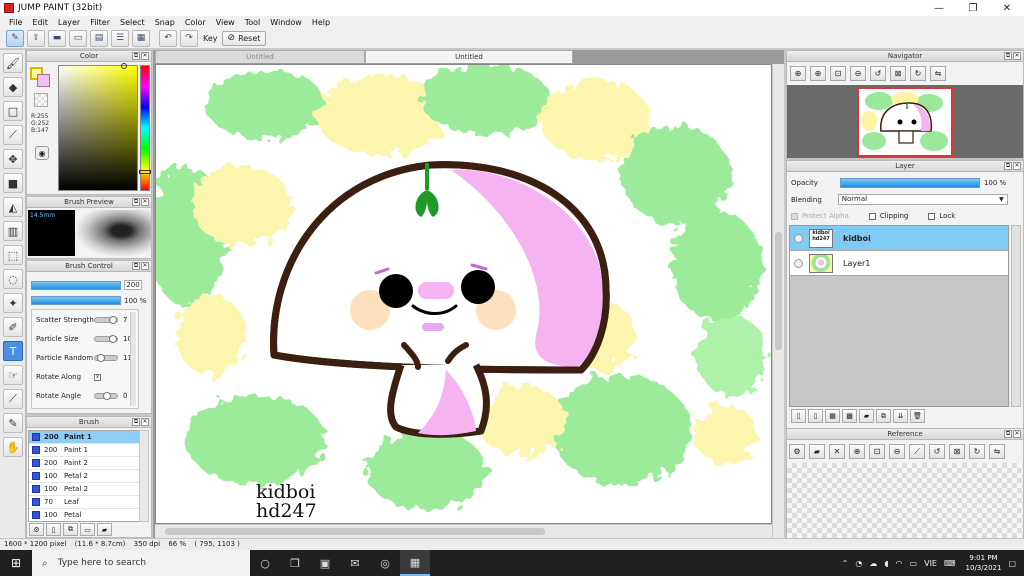 This screenshot has width=1024, height=576. I want to click on brush-item: 100 Petal 2, so click(84, 476).